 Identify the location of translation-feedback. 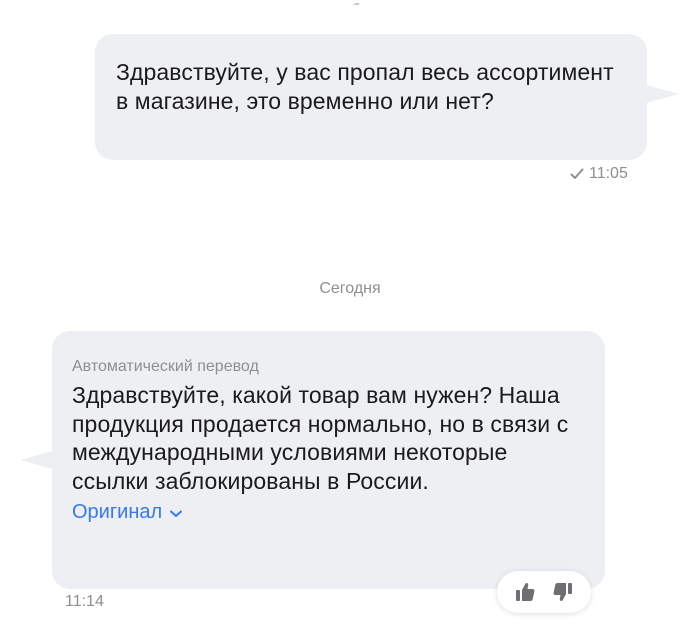
(544, 592).